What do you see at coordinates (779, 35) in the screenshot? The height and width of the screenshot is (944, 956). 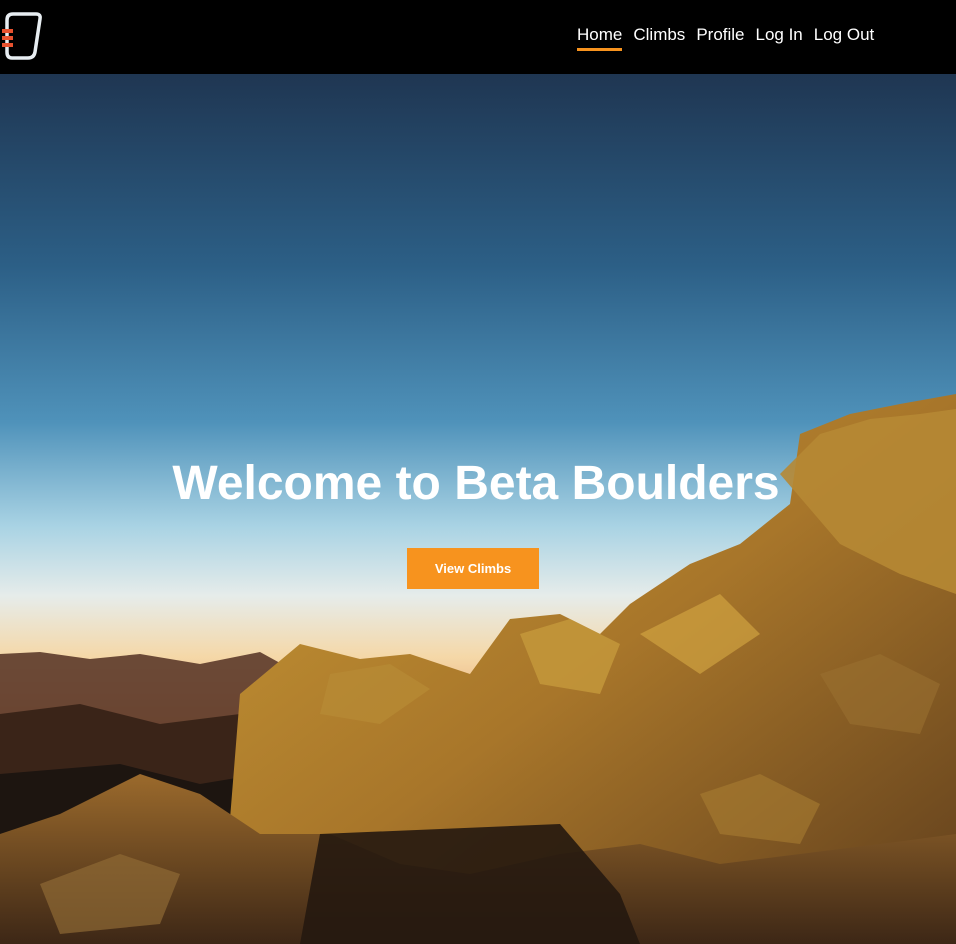 I see `nav-login-link: Log In` at bounding box center [779, 35].